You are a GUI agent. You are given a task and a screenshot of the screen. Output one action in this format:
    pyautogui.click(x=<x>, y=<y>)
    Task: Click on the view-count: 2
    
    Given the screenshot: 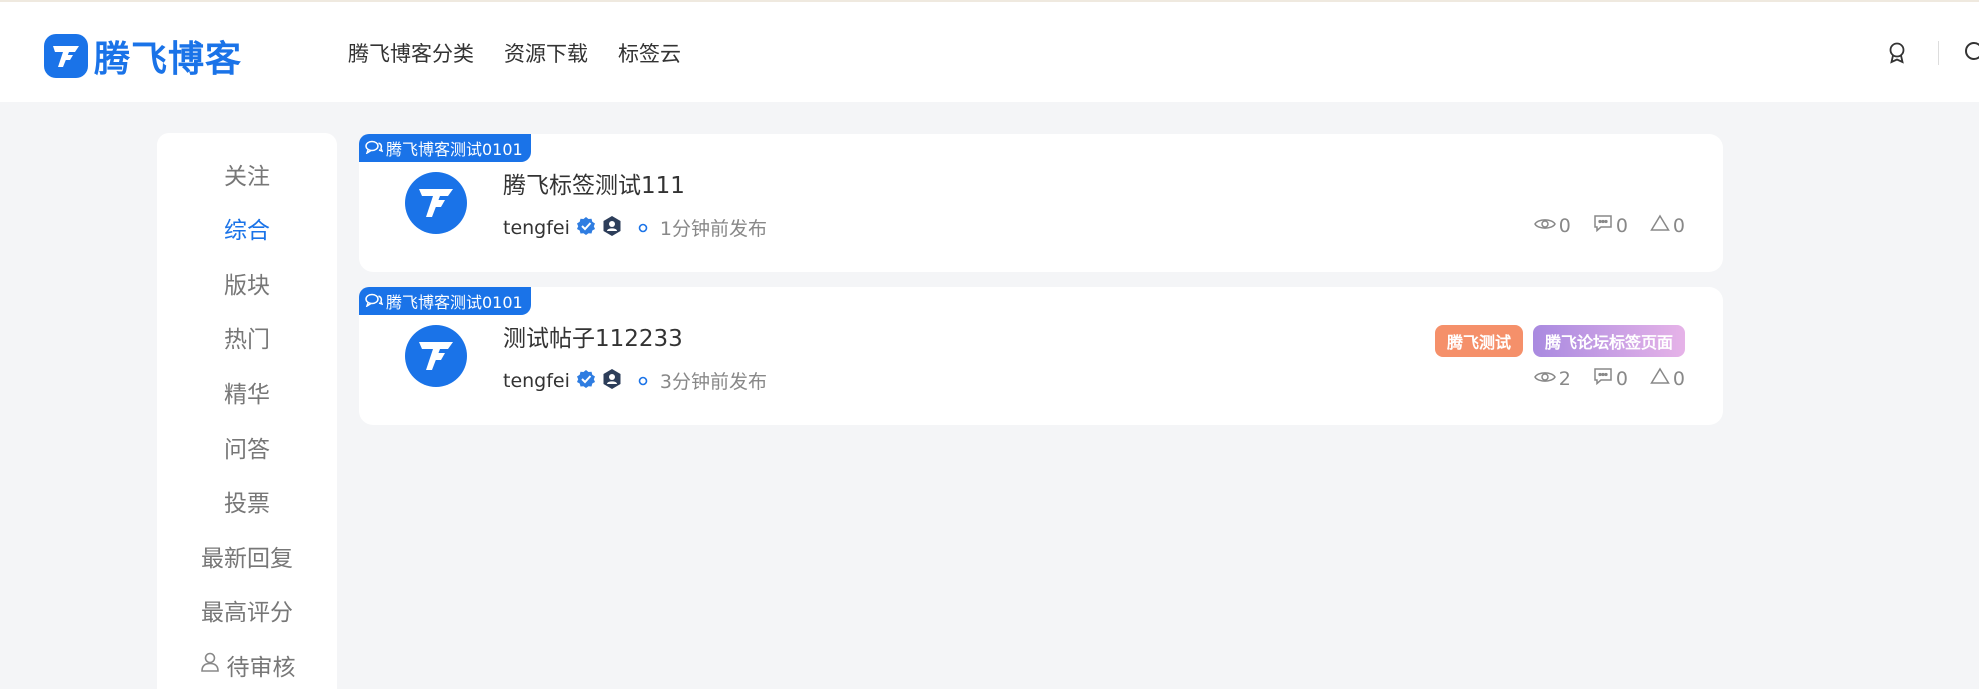 What is the action you would take?
    pyautogui.click(x=1552, y=378)
    